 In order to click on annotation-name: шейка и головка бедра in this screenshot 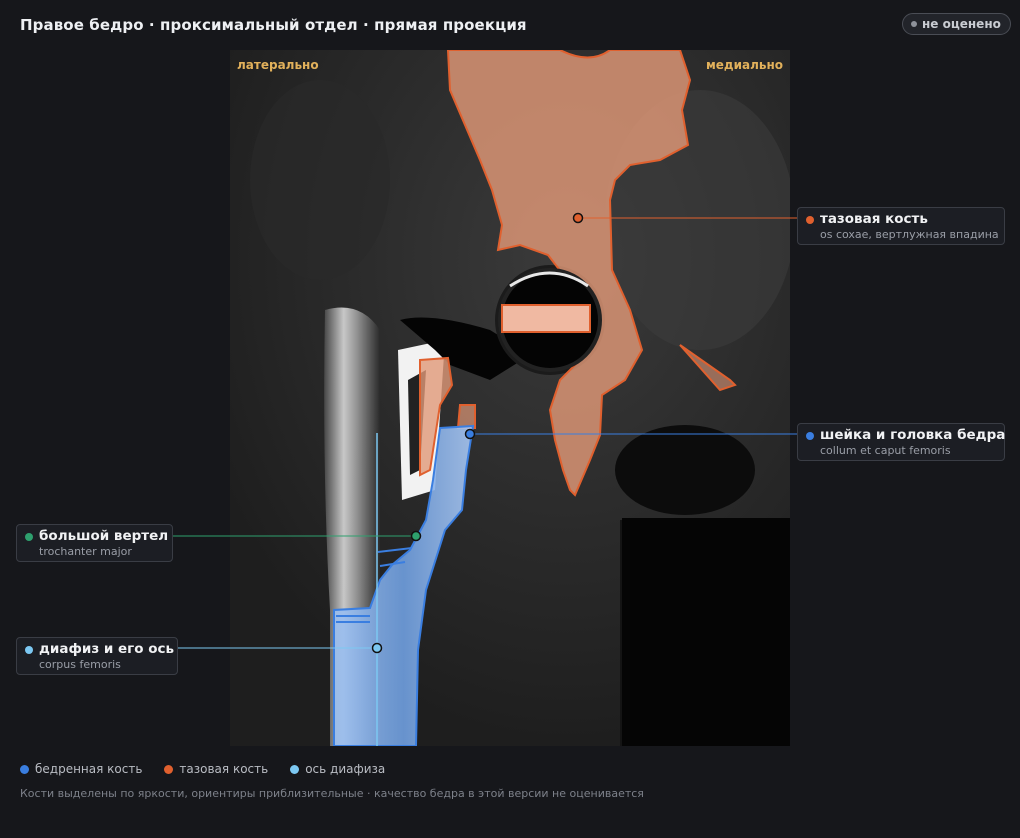, I will do `click(913, 435)`.